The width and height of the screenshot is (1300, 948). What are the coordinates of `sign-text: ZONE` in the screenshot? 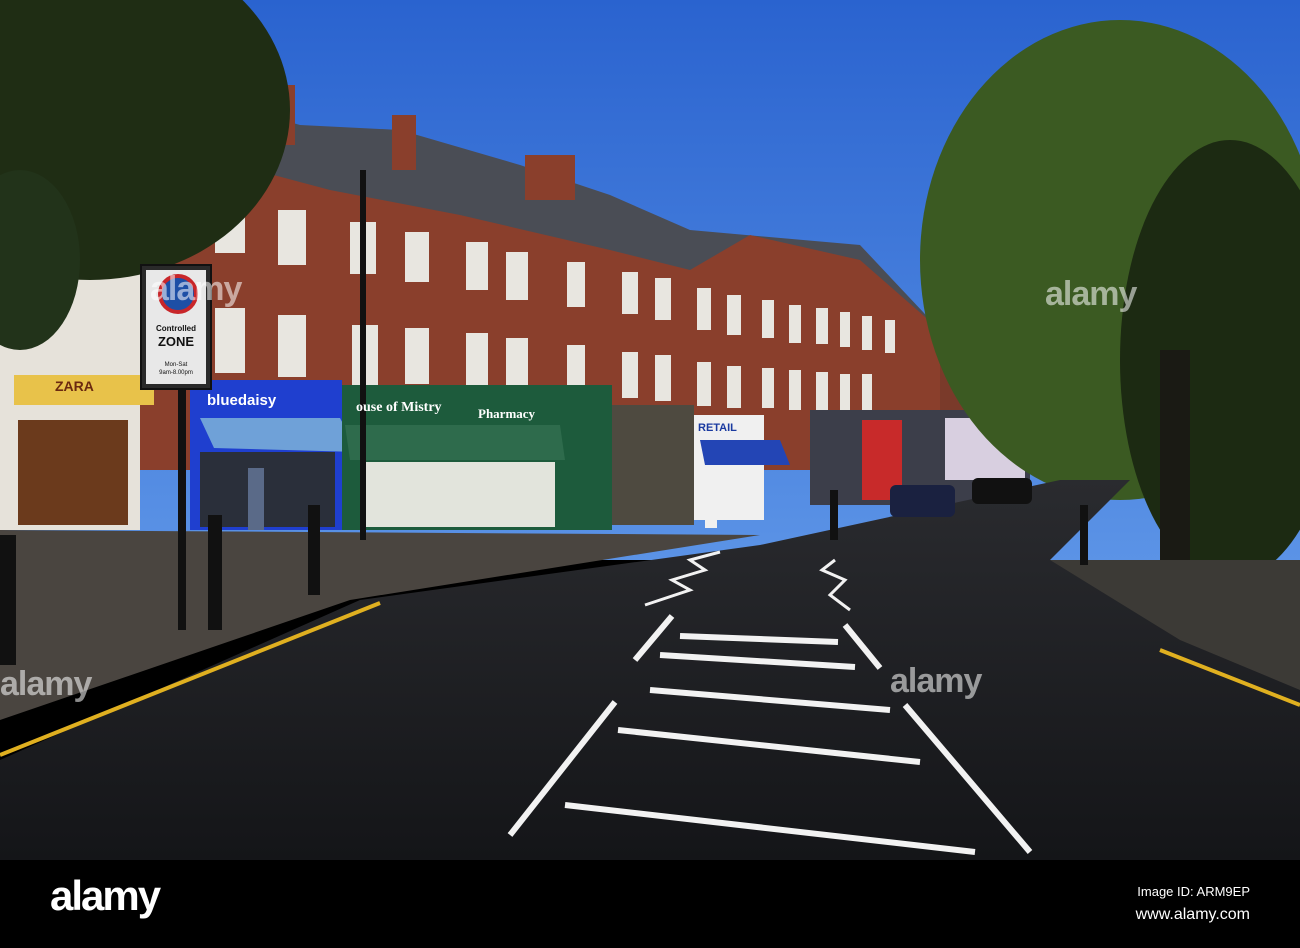 It's located at (176, 341).